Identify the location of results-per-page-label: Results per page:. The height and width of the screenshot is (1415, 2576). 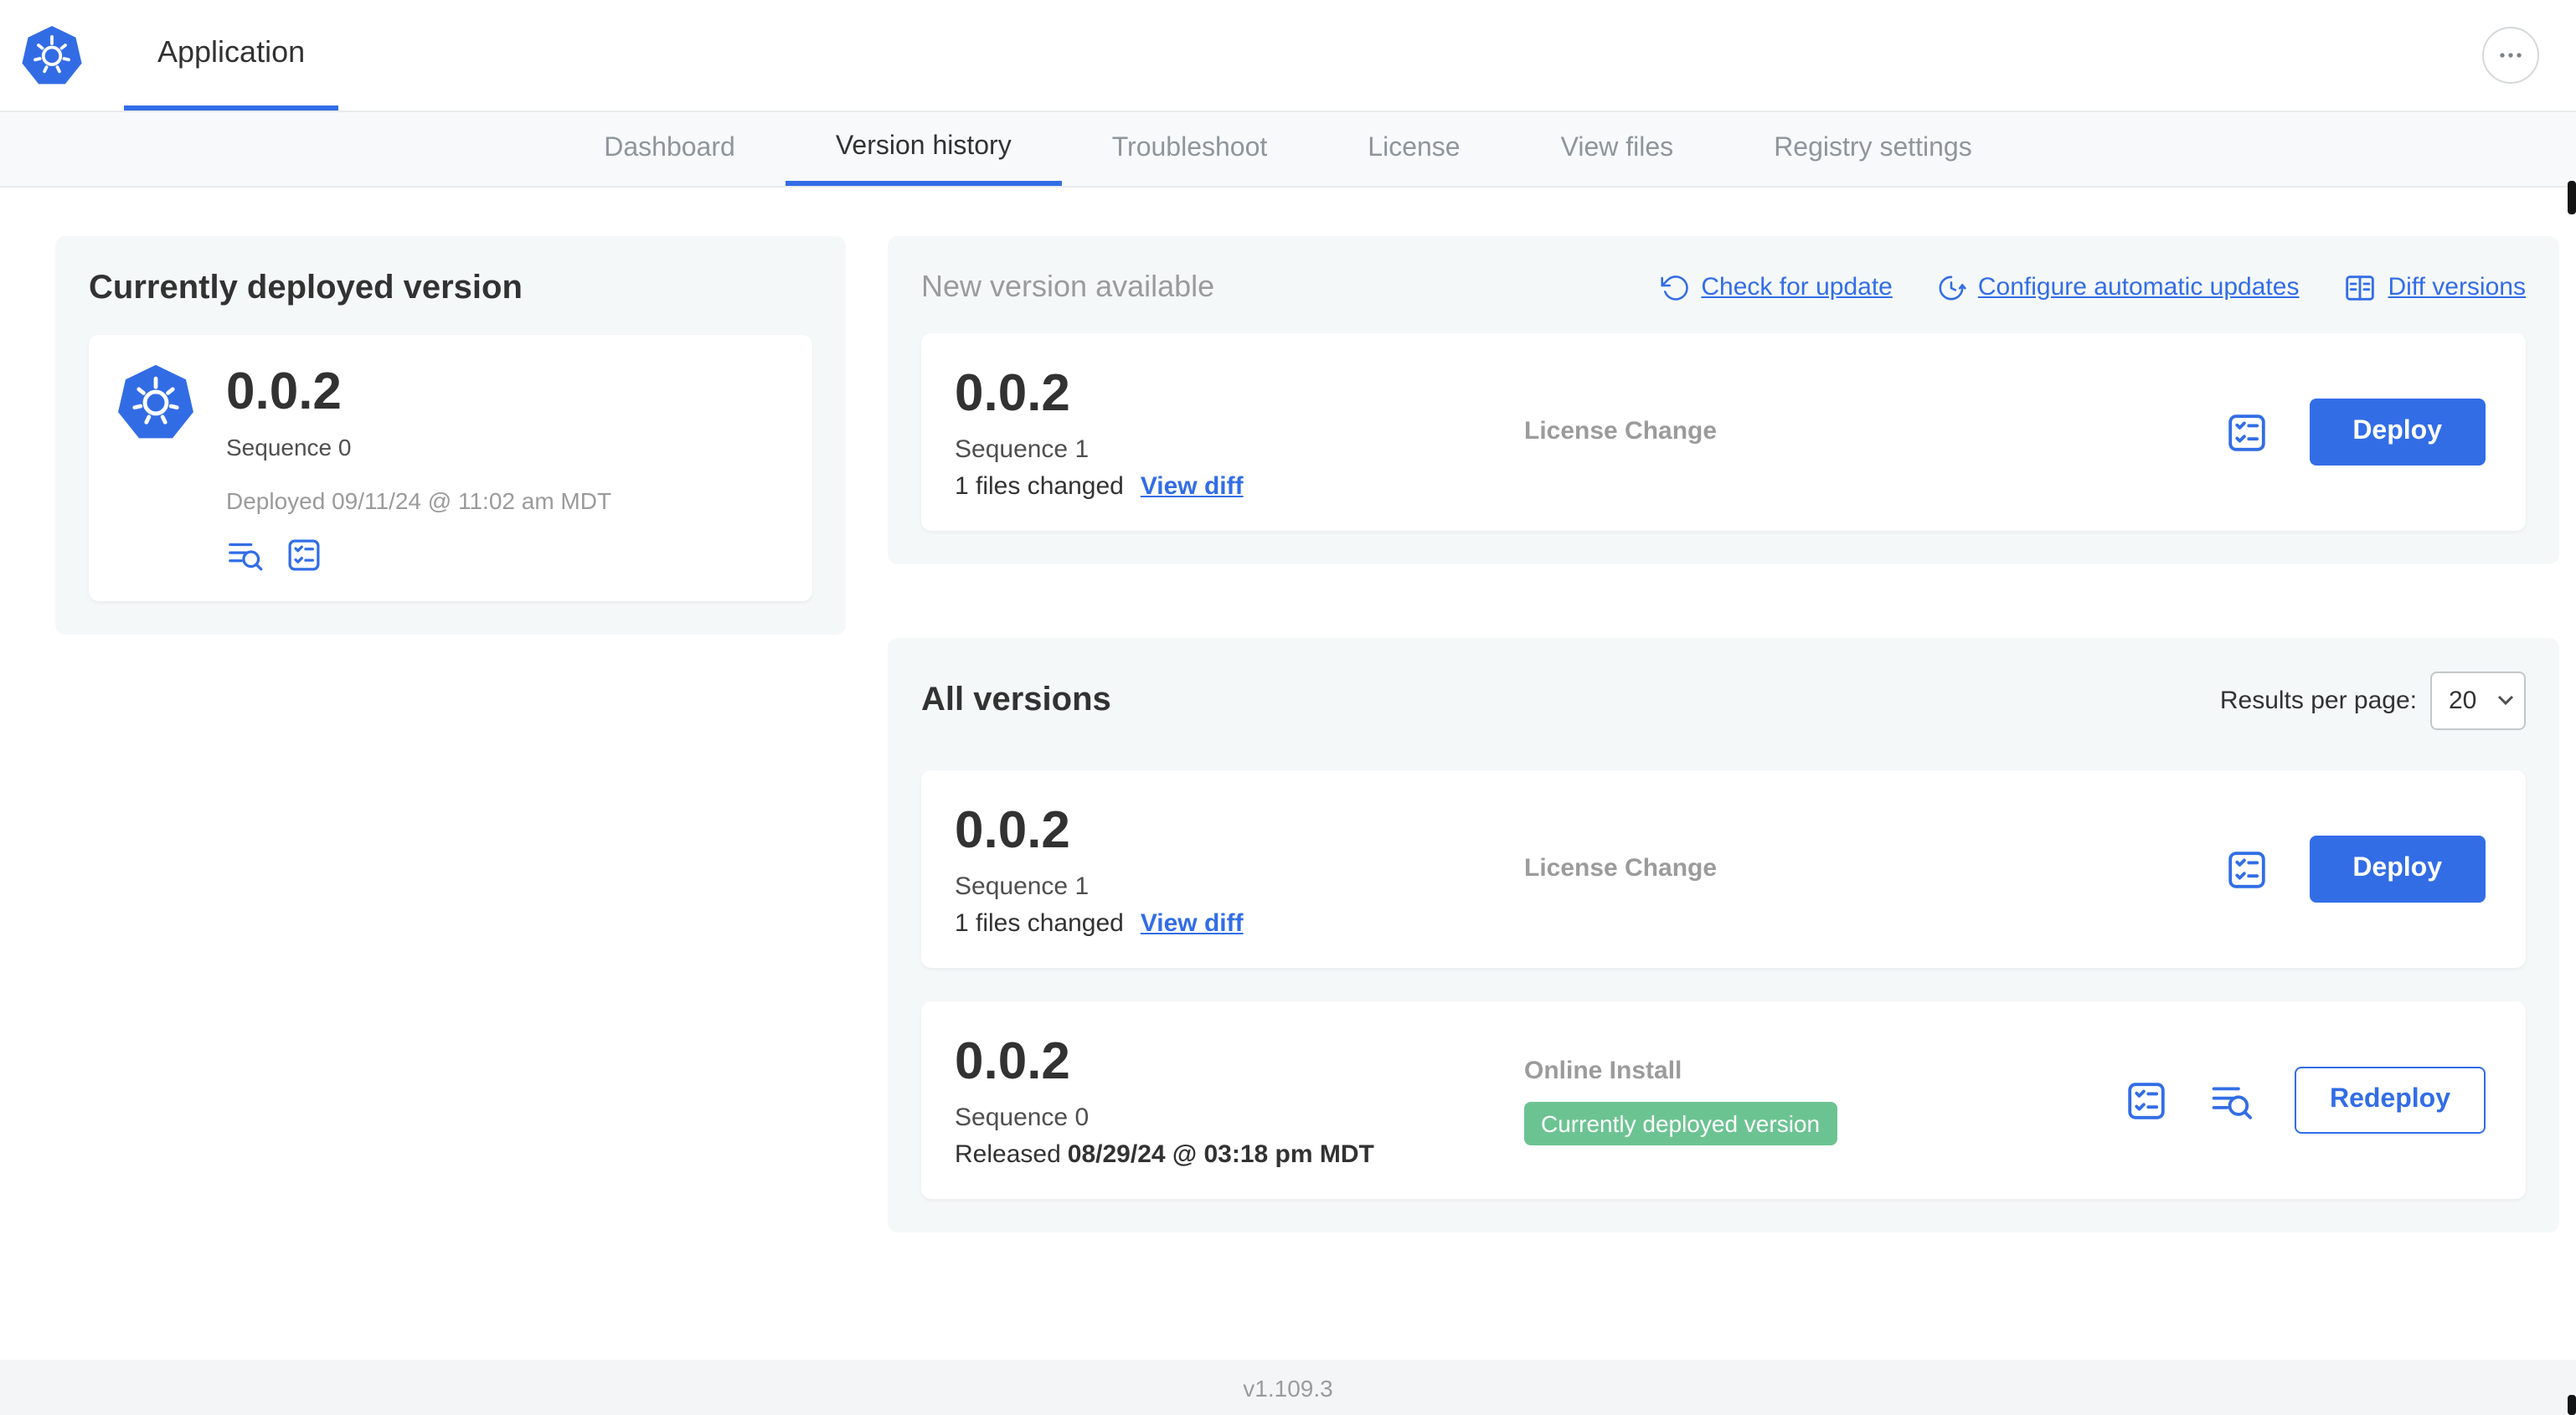
(2318, 701).